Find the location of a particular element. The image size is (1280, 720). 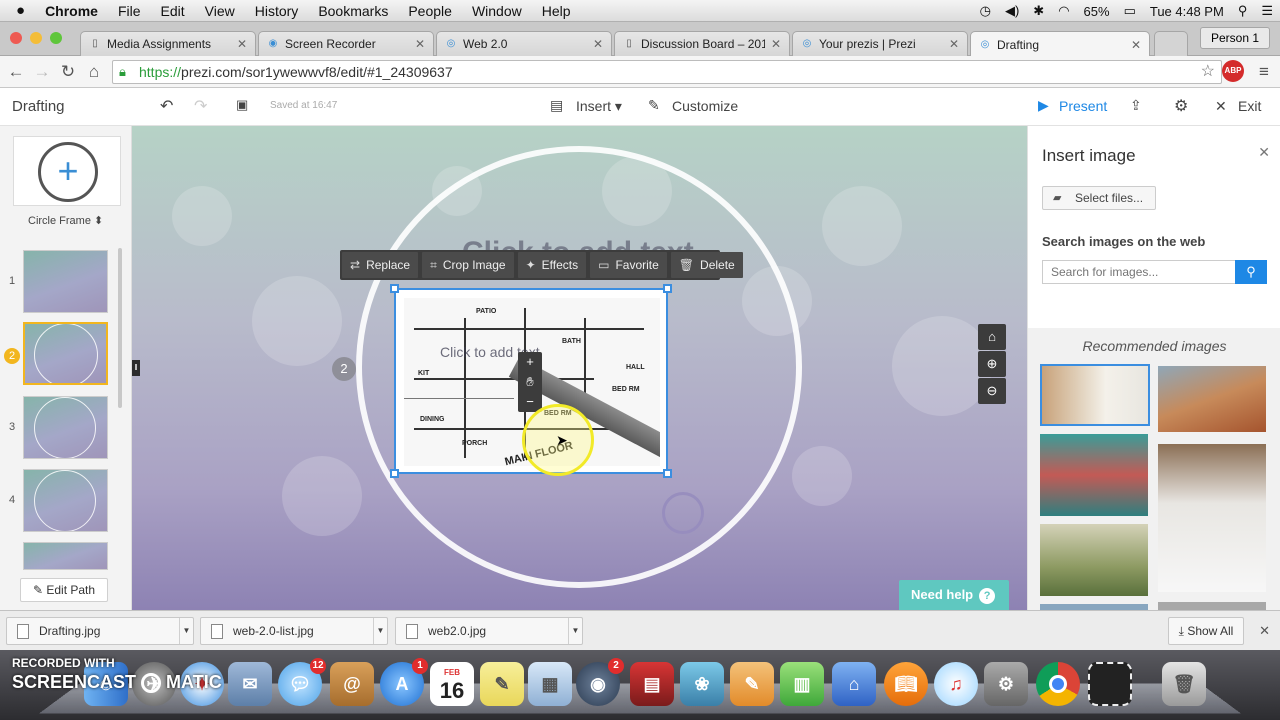

screenshot-selection-icon is located at coordinates (1110, 684).